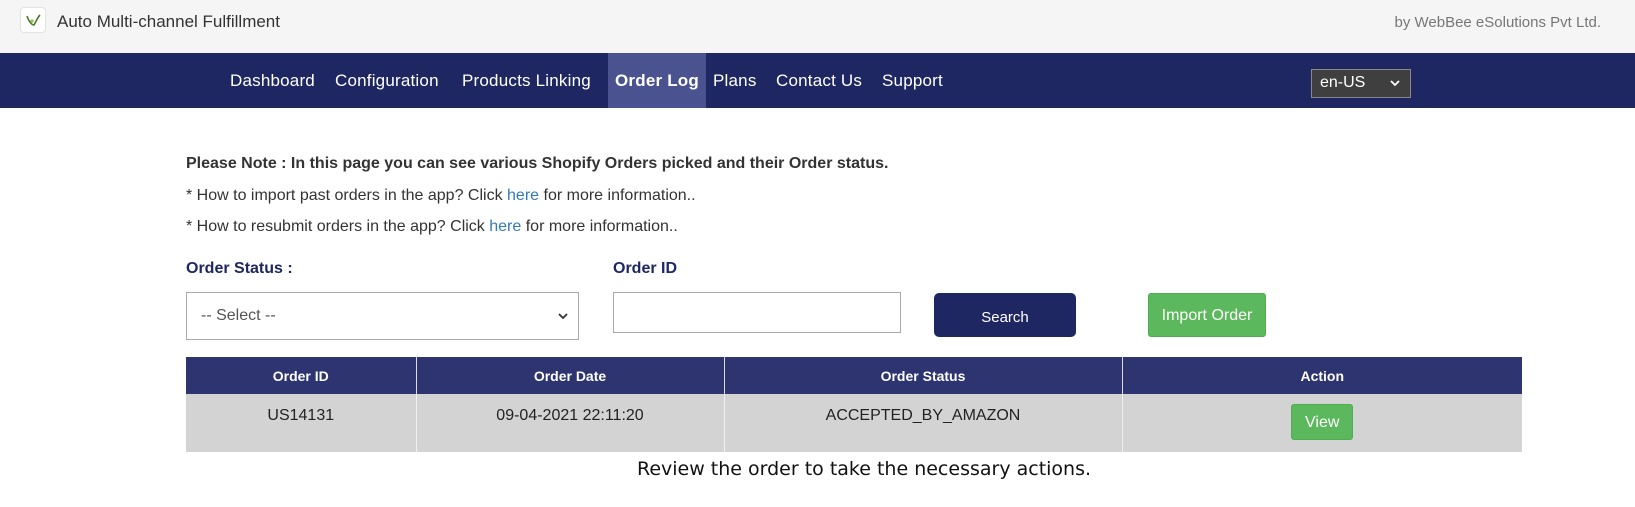 Image resolution: width=1635 pixels, height=507 pixels. What do you see at coordinates (645, 268) in the screenshot?
I see `order-id-label: Order ID` at bounding box center [645, 268].